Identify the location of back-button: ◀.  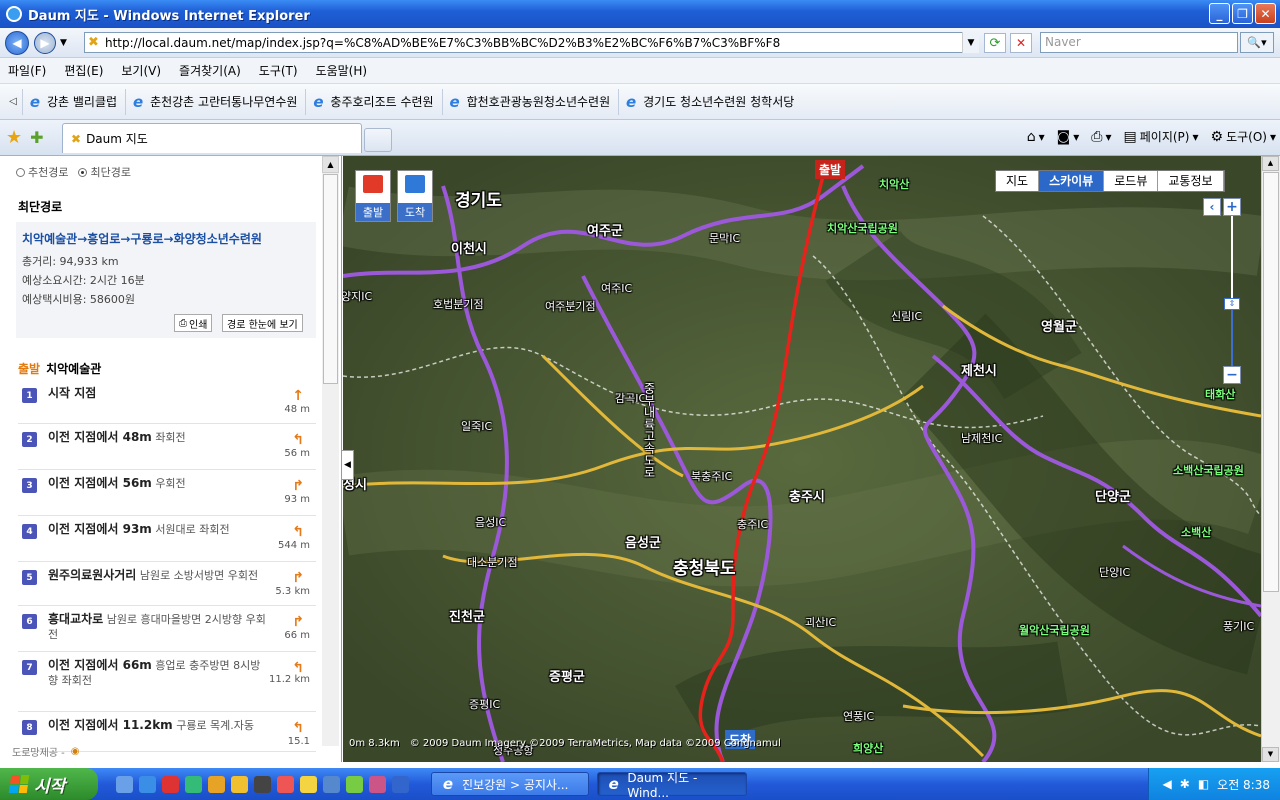
(17, 42).